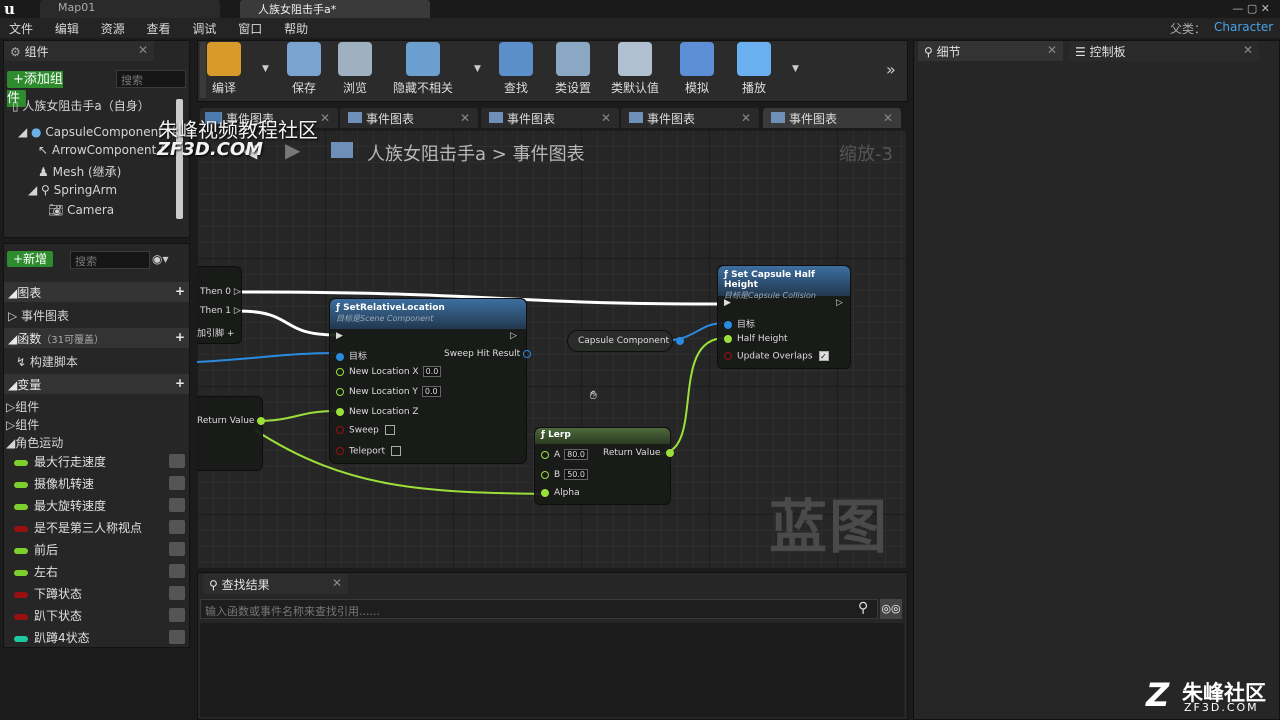 The height and width of the screenshot is (720, 1280). I want to click on lerp-a-pin: A 80.0, so click(564, 454).